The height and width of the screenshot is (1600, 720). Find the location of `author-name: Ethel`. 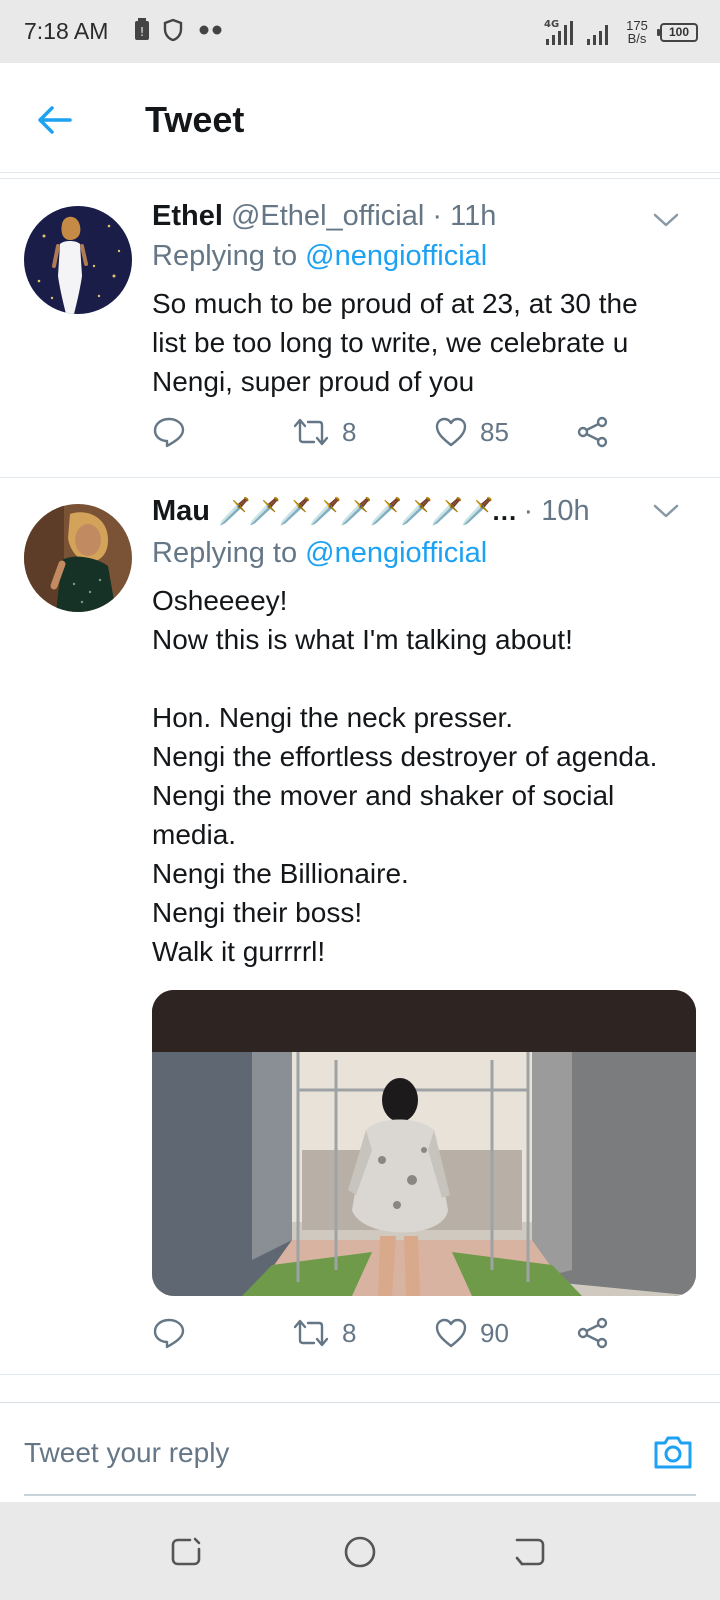

author-name: Ethel is located at coordinates (187, 216).